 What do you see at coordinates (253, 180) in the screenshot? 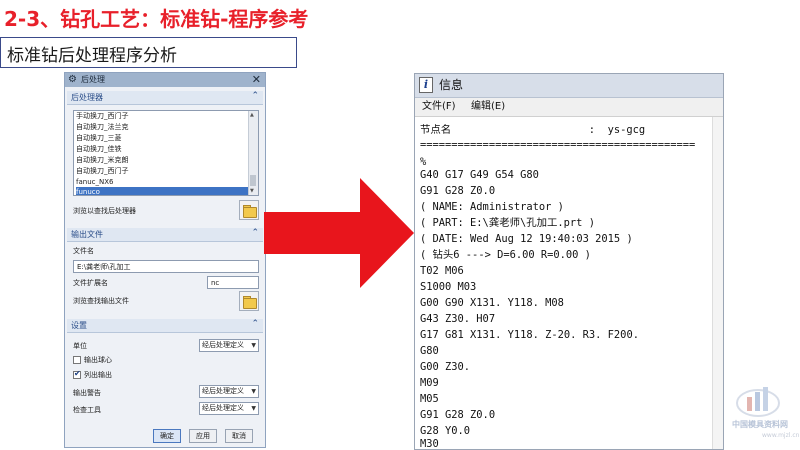
I see `scroll-thumb` at bounding box center [253, 180].